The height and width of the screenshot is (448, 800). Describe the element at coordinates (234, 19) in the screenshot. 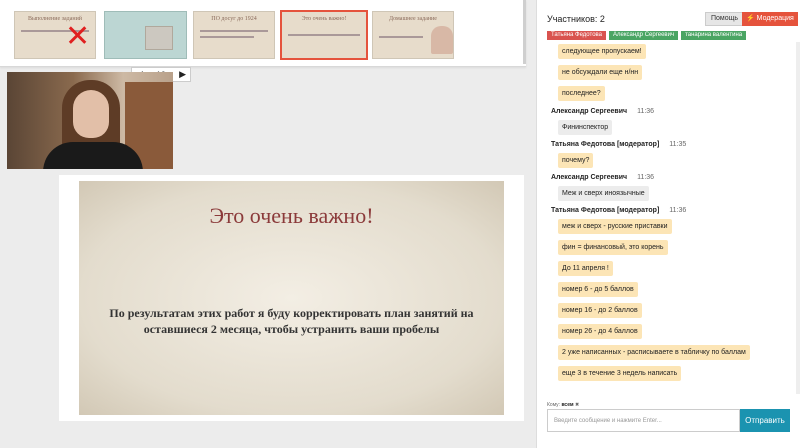

I see `thumbnail-title: ПО досуг до 1924` at that location.